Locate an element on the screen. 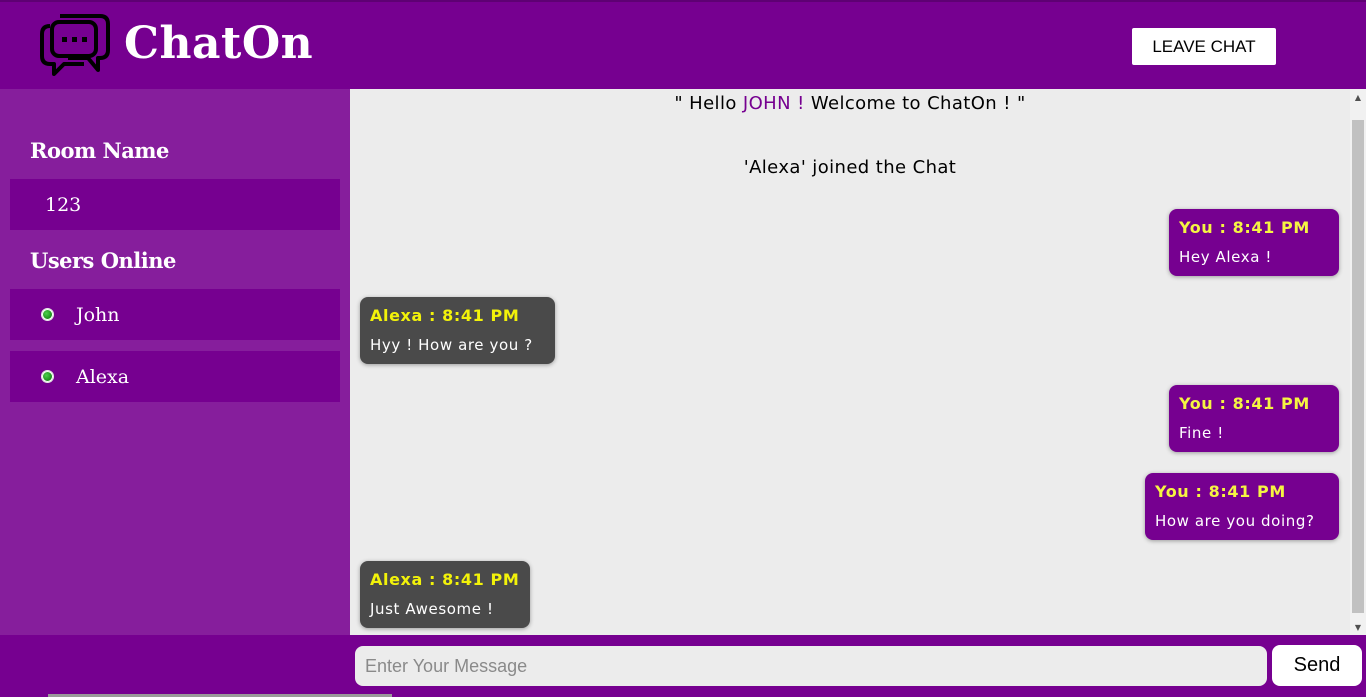 The image size is (1366, 697). room-name-heading: Room Name is located at coordinates (99, 150).